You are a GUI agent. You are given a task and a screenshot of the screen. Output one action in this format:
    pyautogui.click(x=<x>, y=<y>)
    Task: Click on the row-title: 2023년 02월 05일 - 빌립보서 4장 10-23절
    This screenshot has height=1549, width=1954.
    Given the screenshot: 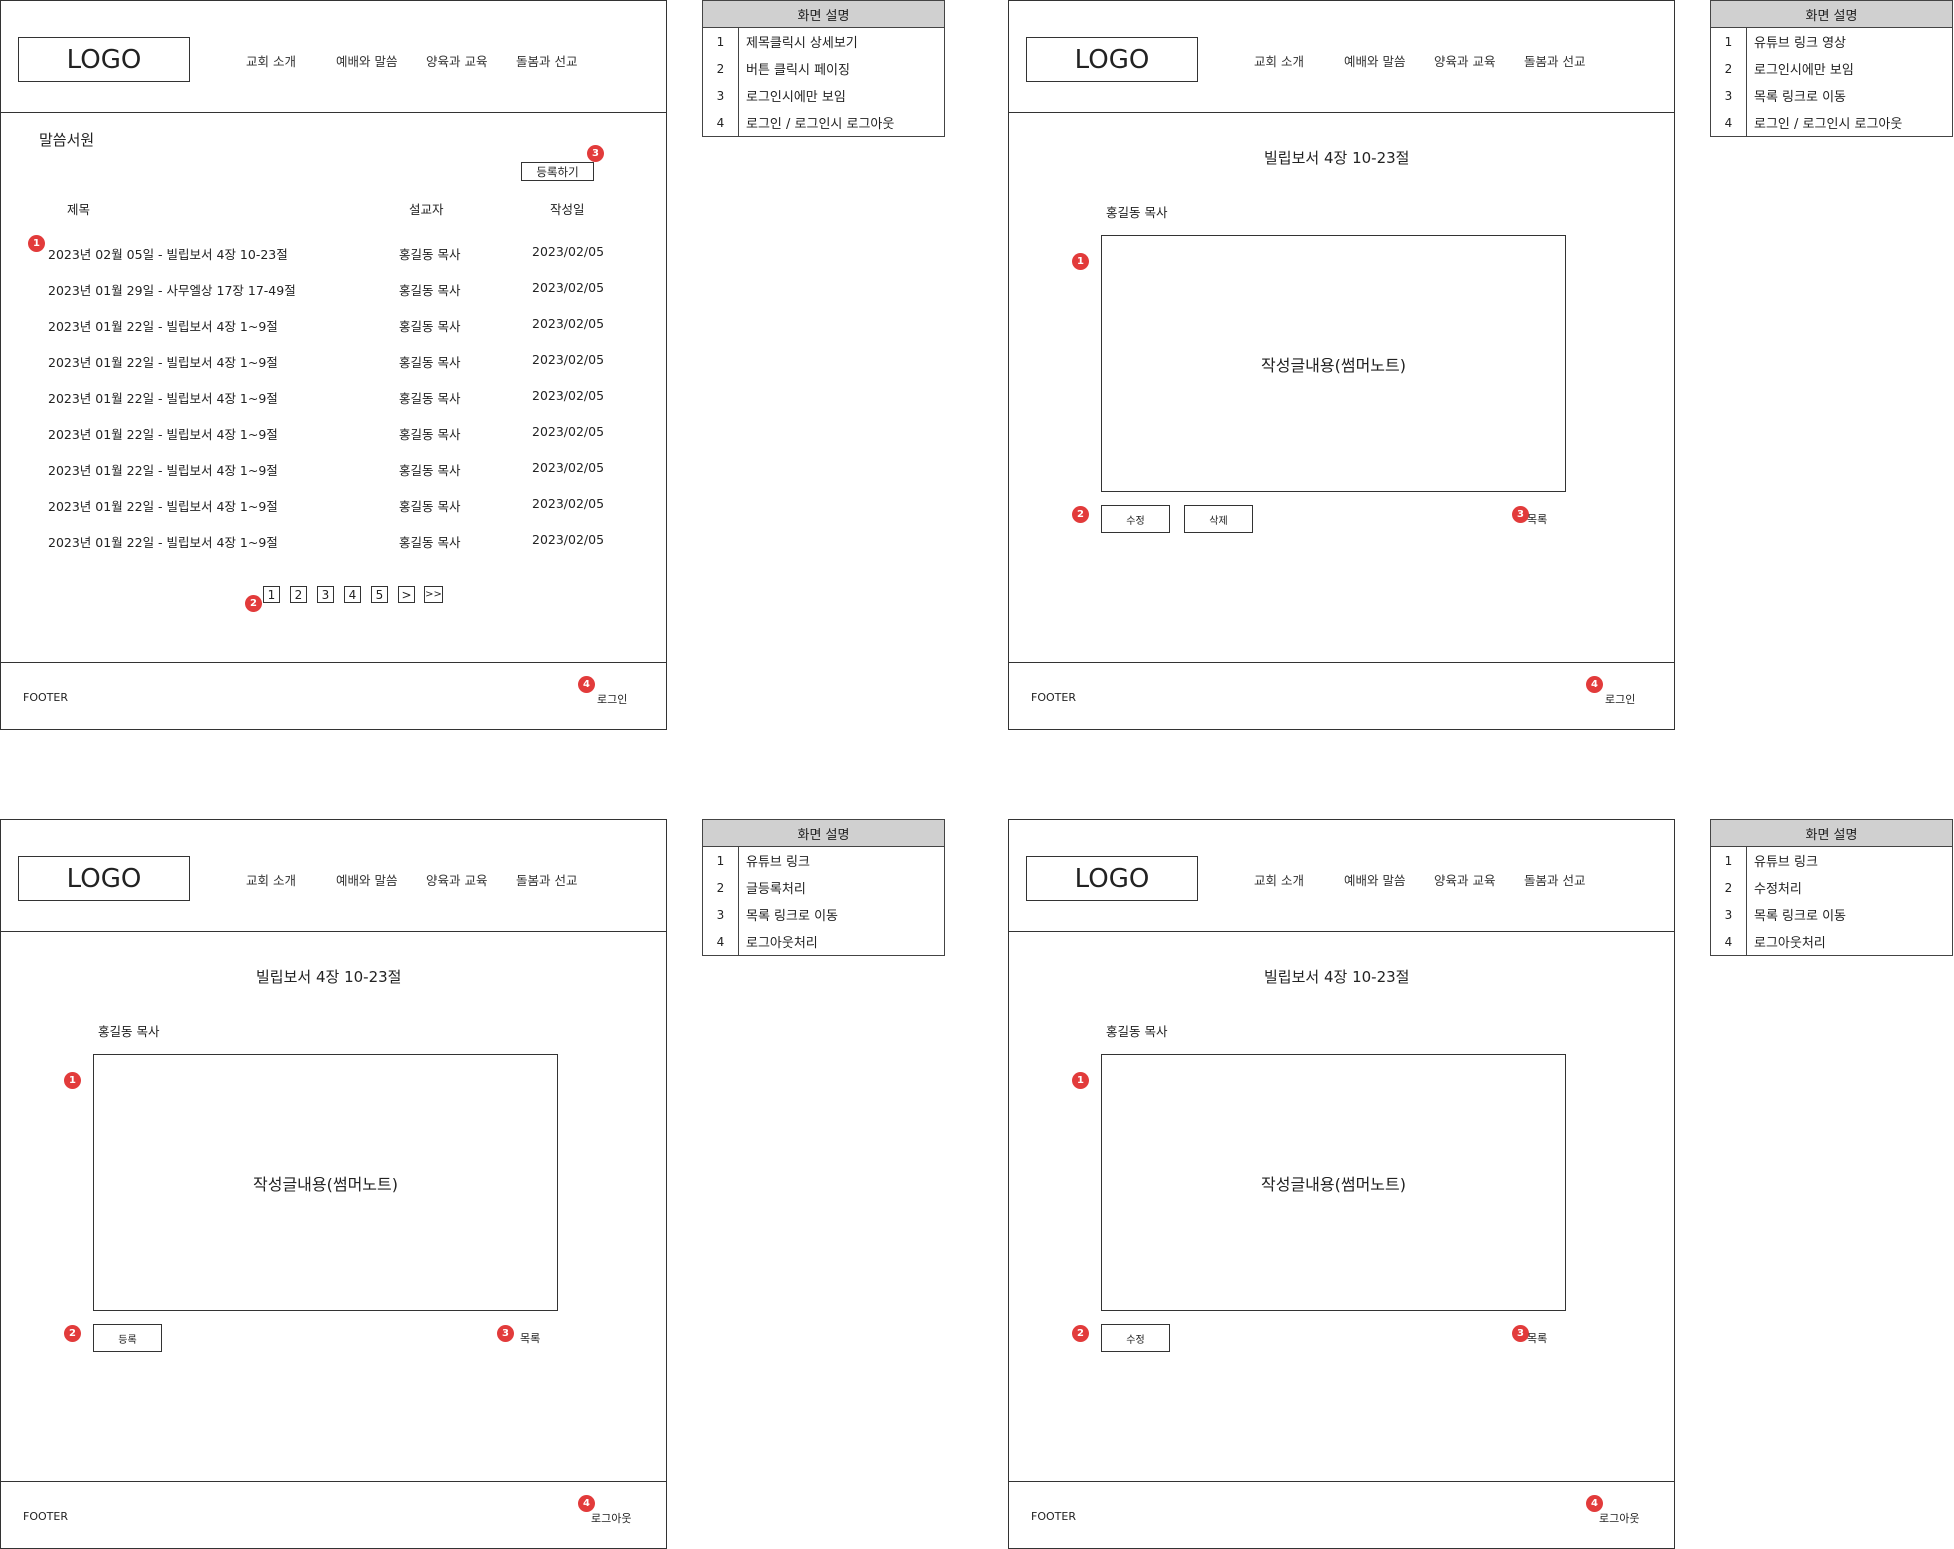 What is the action you would take?
    pyautogui.click(x=168, y=253)
    